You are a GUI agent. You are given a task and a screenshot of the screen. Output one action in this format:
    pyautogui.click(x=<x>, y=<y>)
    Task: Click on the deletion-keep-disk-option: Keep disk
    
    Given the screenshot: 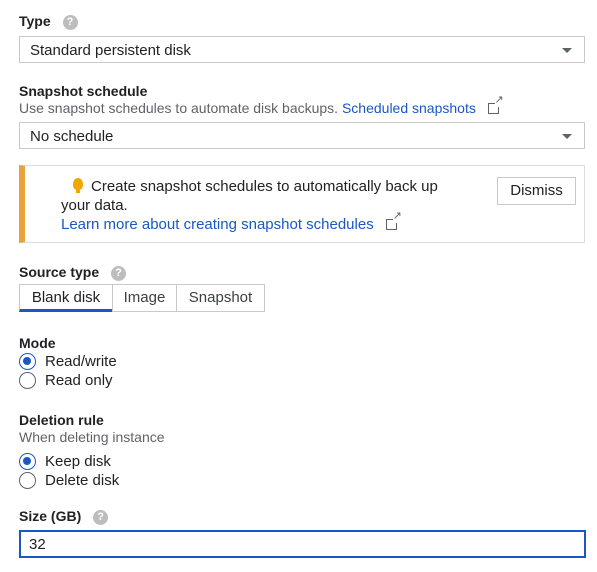 What is the action you would take?
    pyautogui.click(x=65, y=461)
    